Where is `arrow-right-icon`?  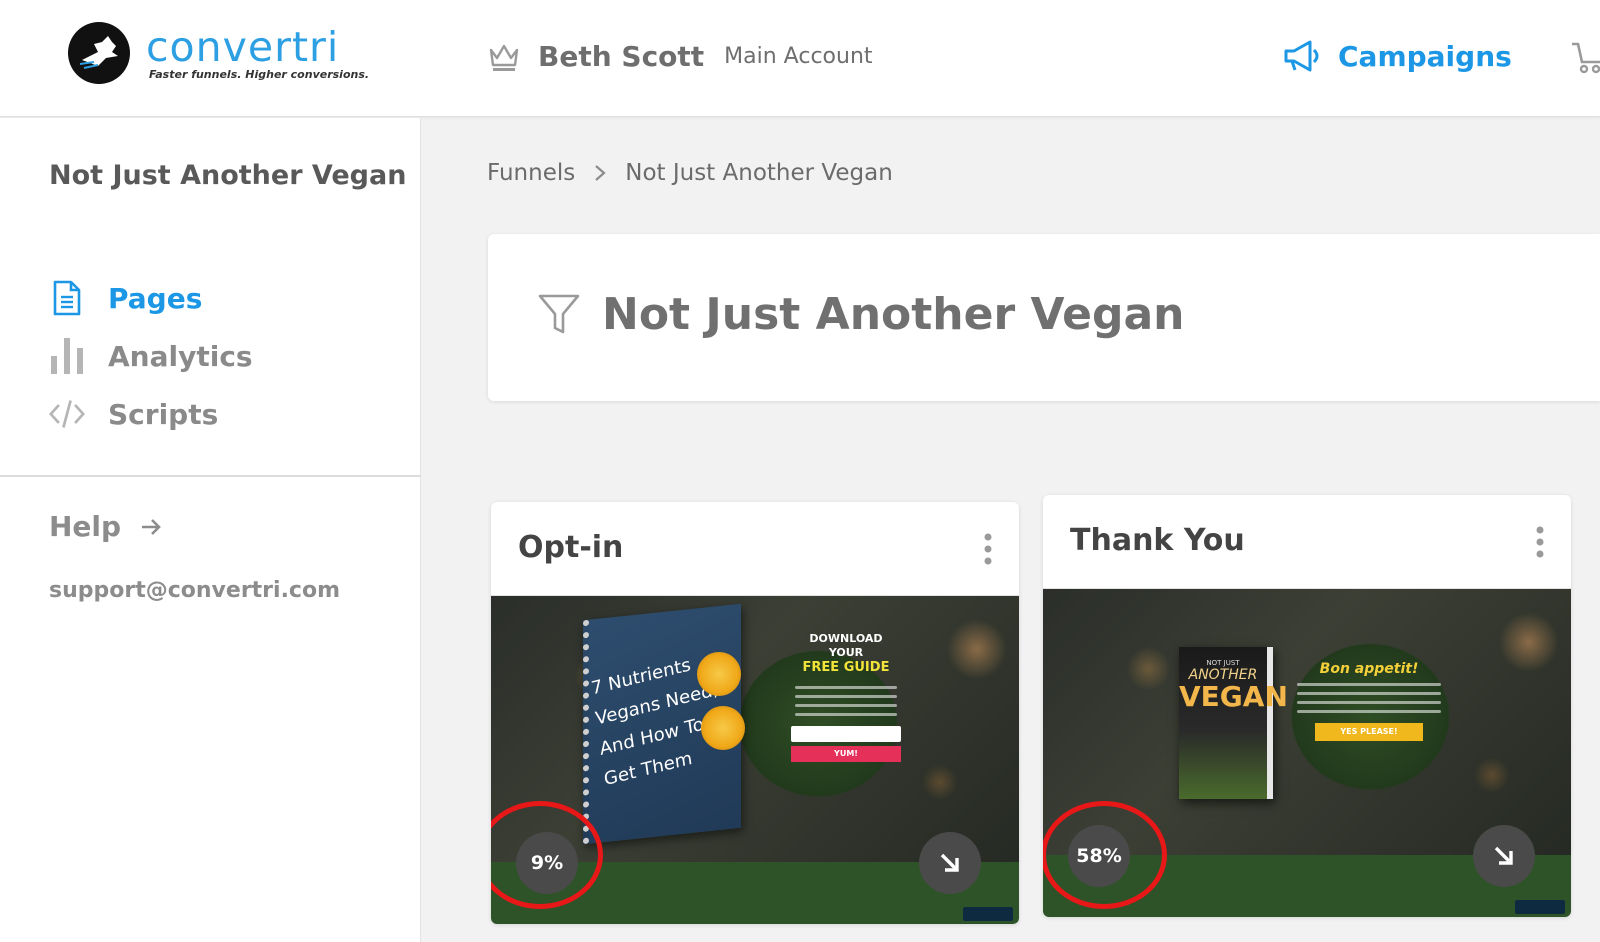 arrow-right-icon is located at coordinates (151, 526).